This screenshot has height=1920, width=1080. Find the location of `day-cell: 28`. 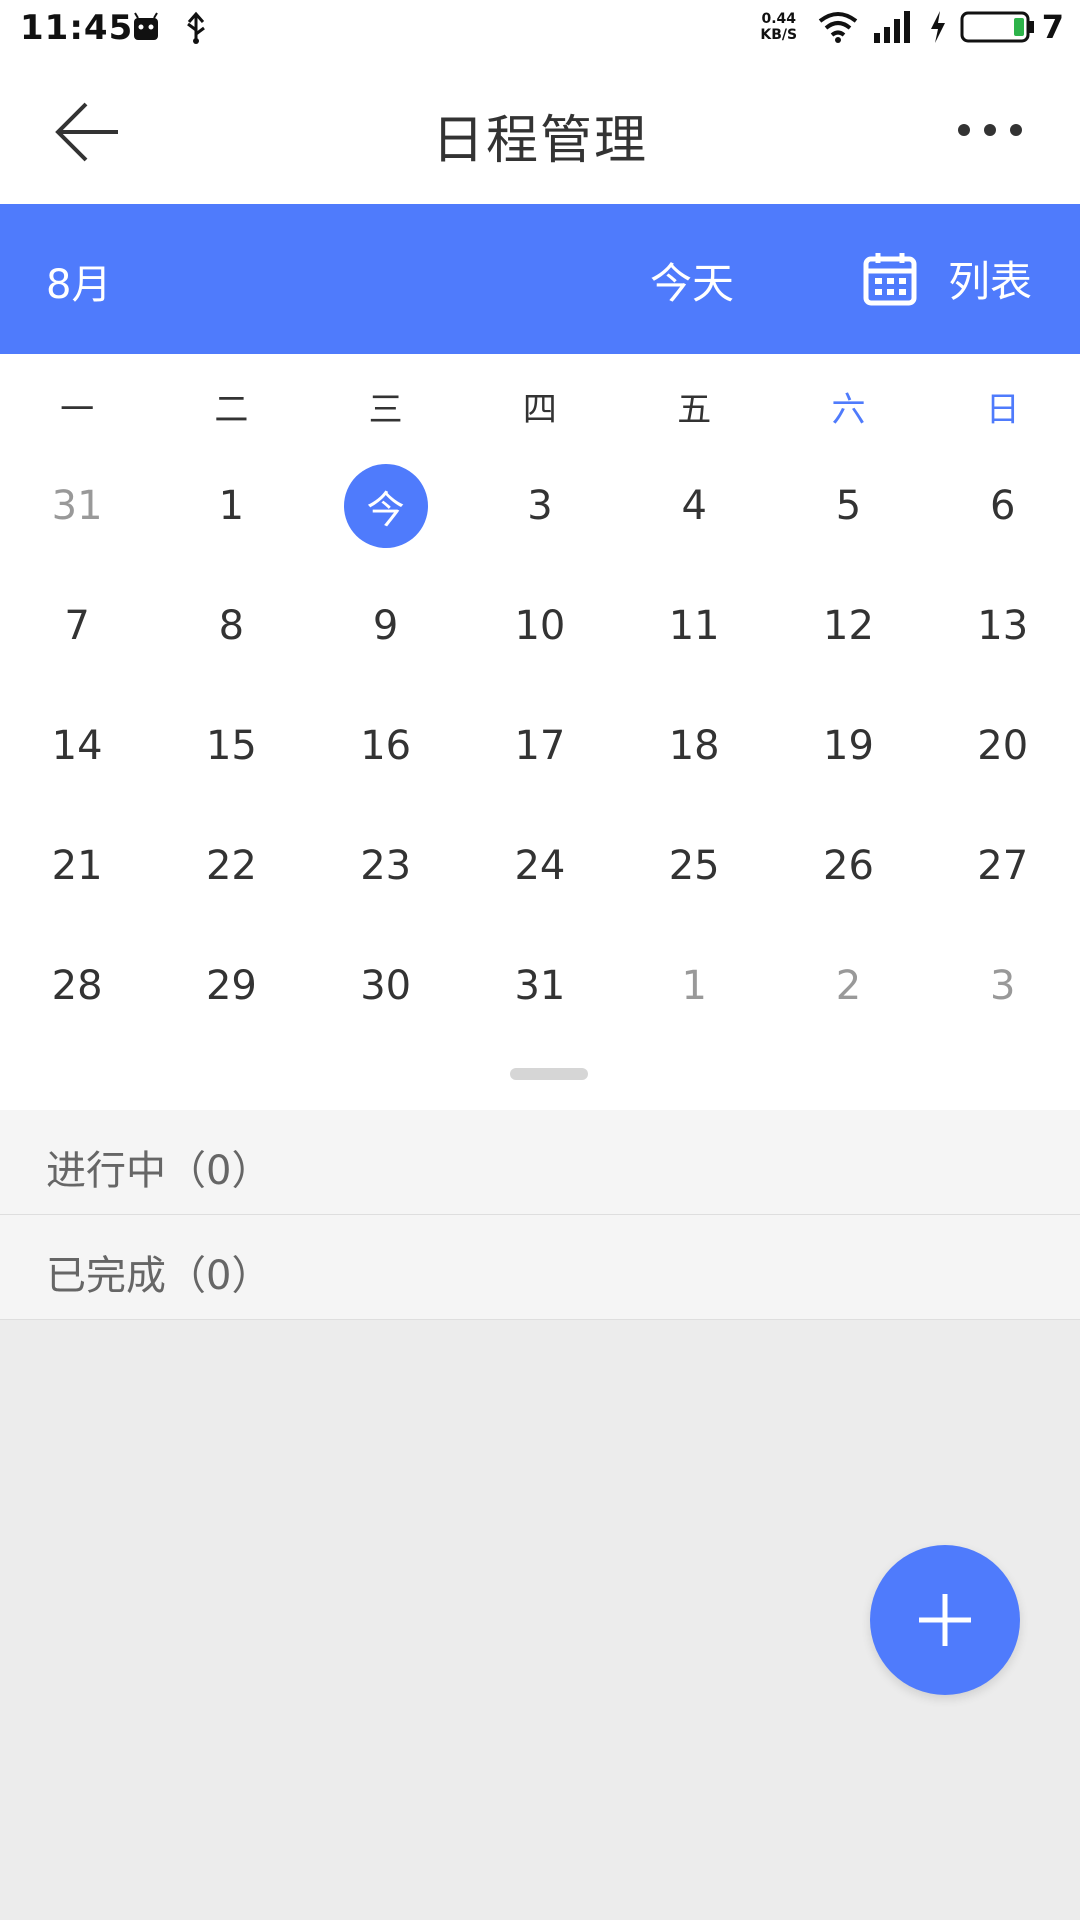

day-cell: 28 is located at coordinates (77, 982).